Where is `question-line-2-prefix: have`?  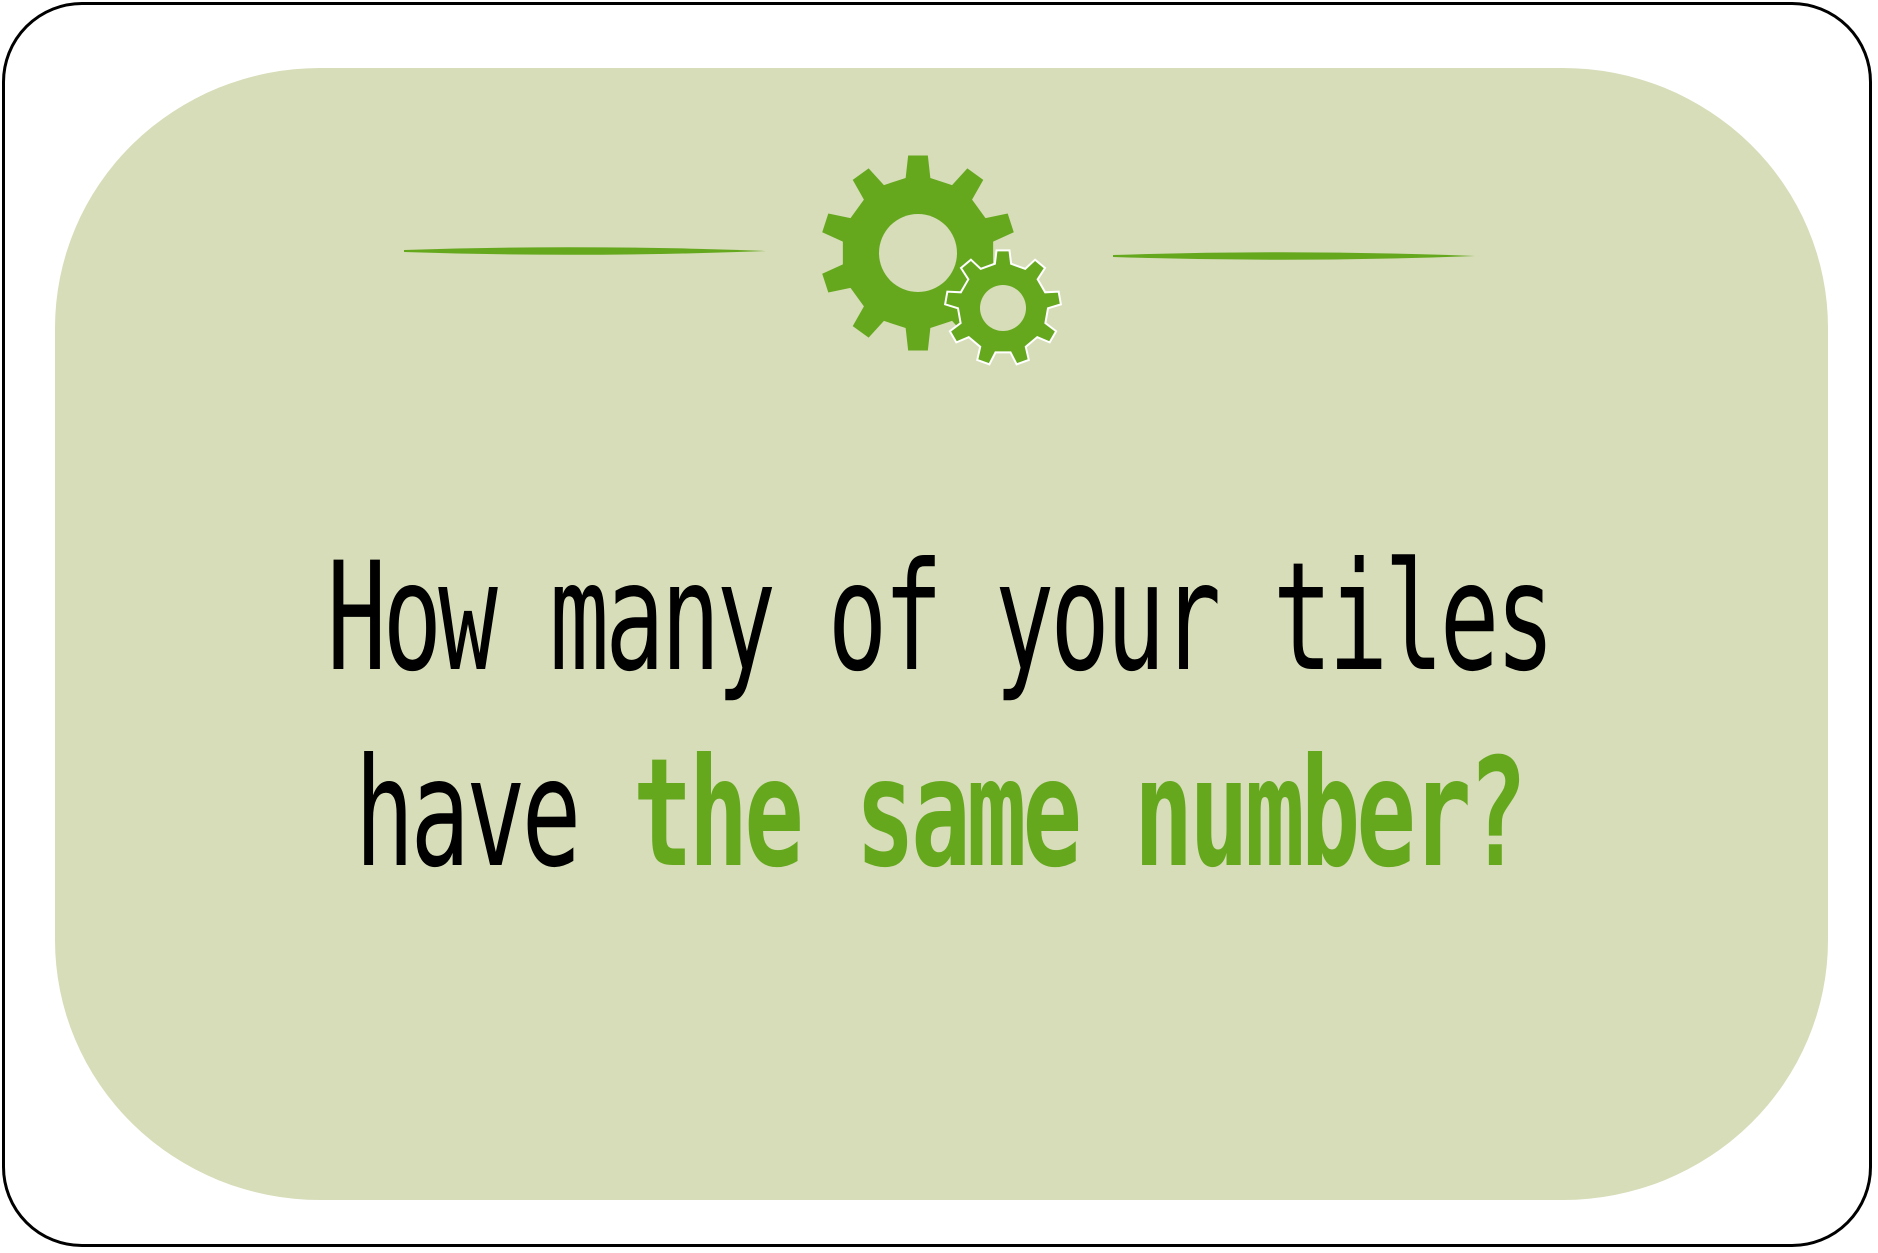
question-line-2-prefix: have is located at coordinates (493, 814).